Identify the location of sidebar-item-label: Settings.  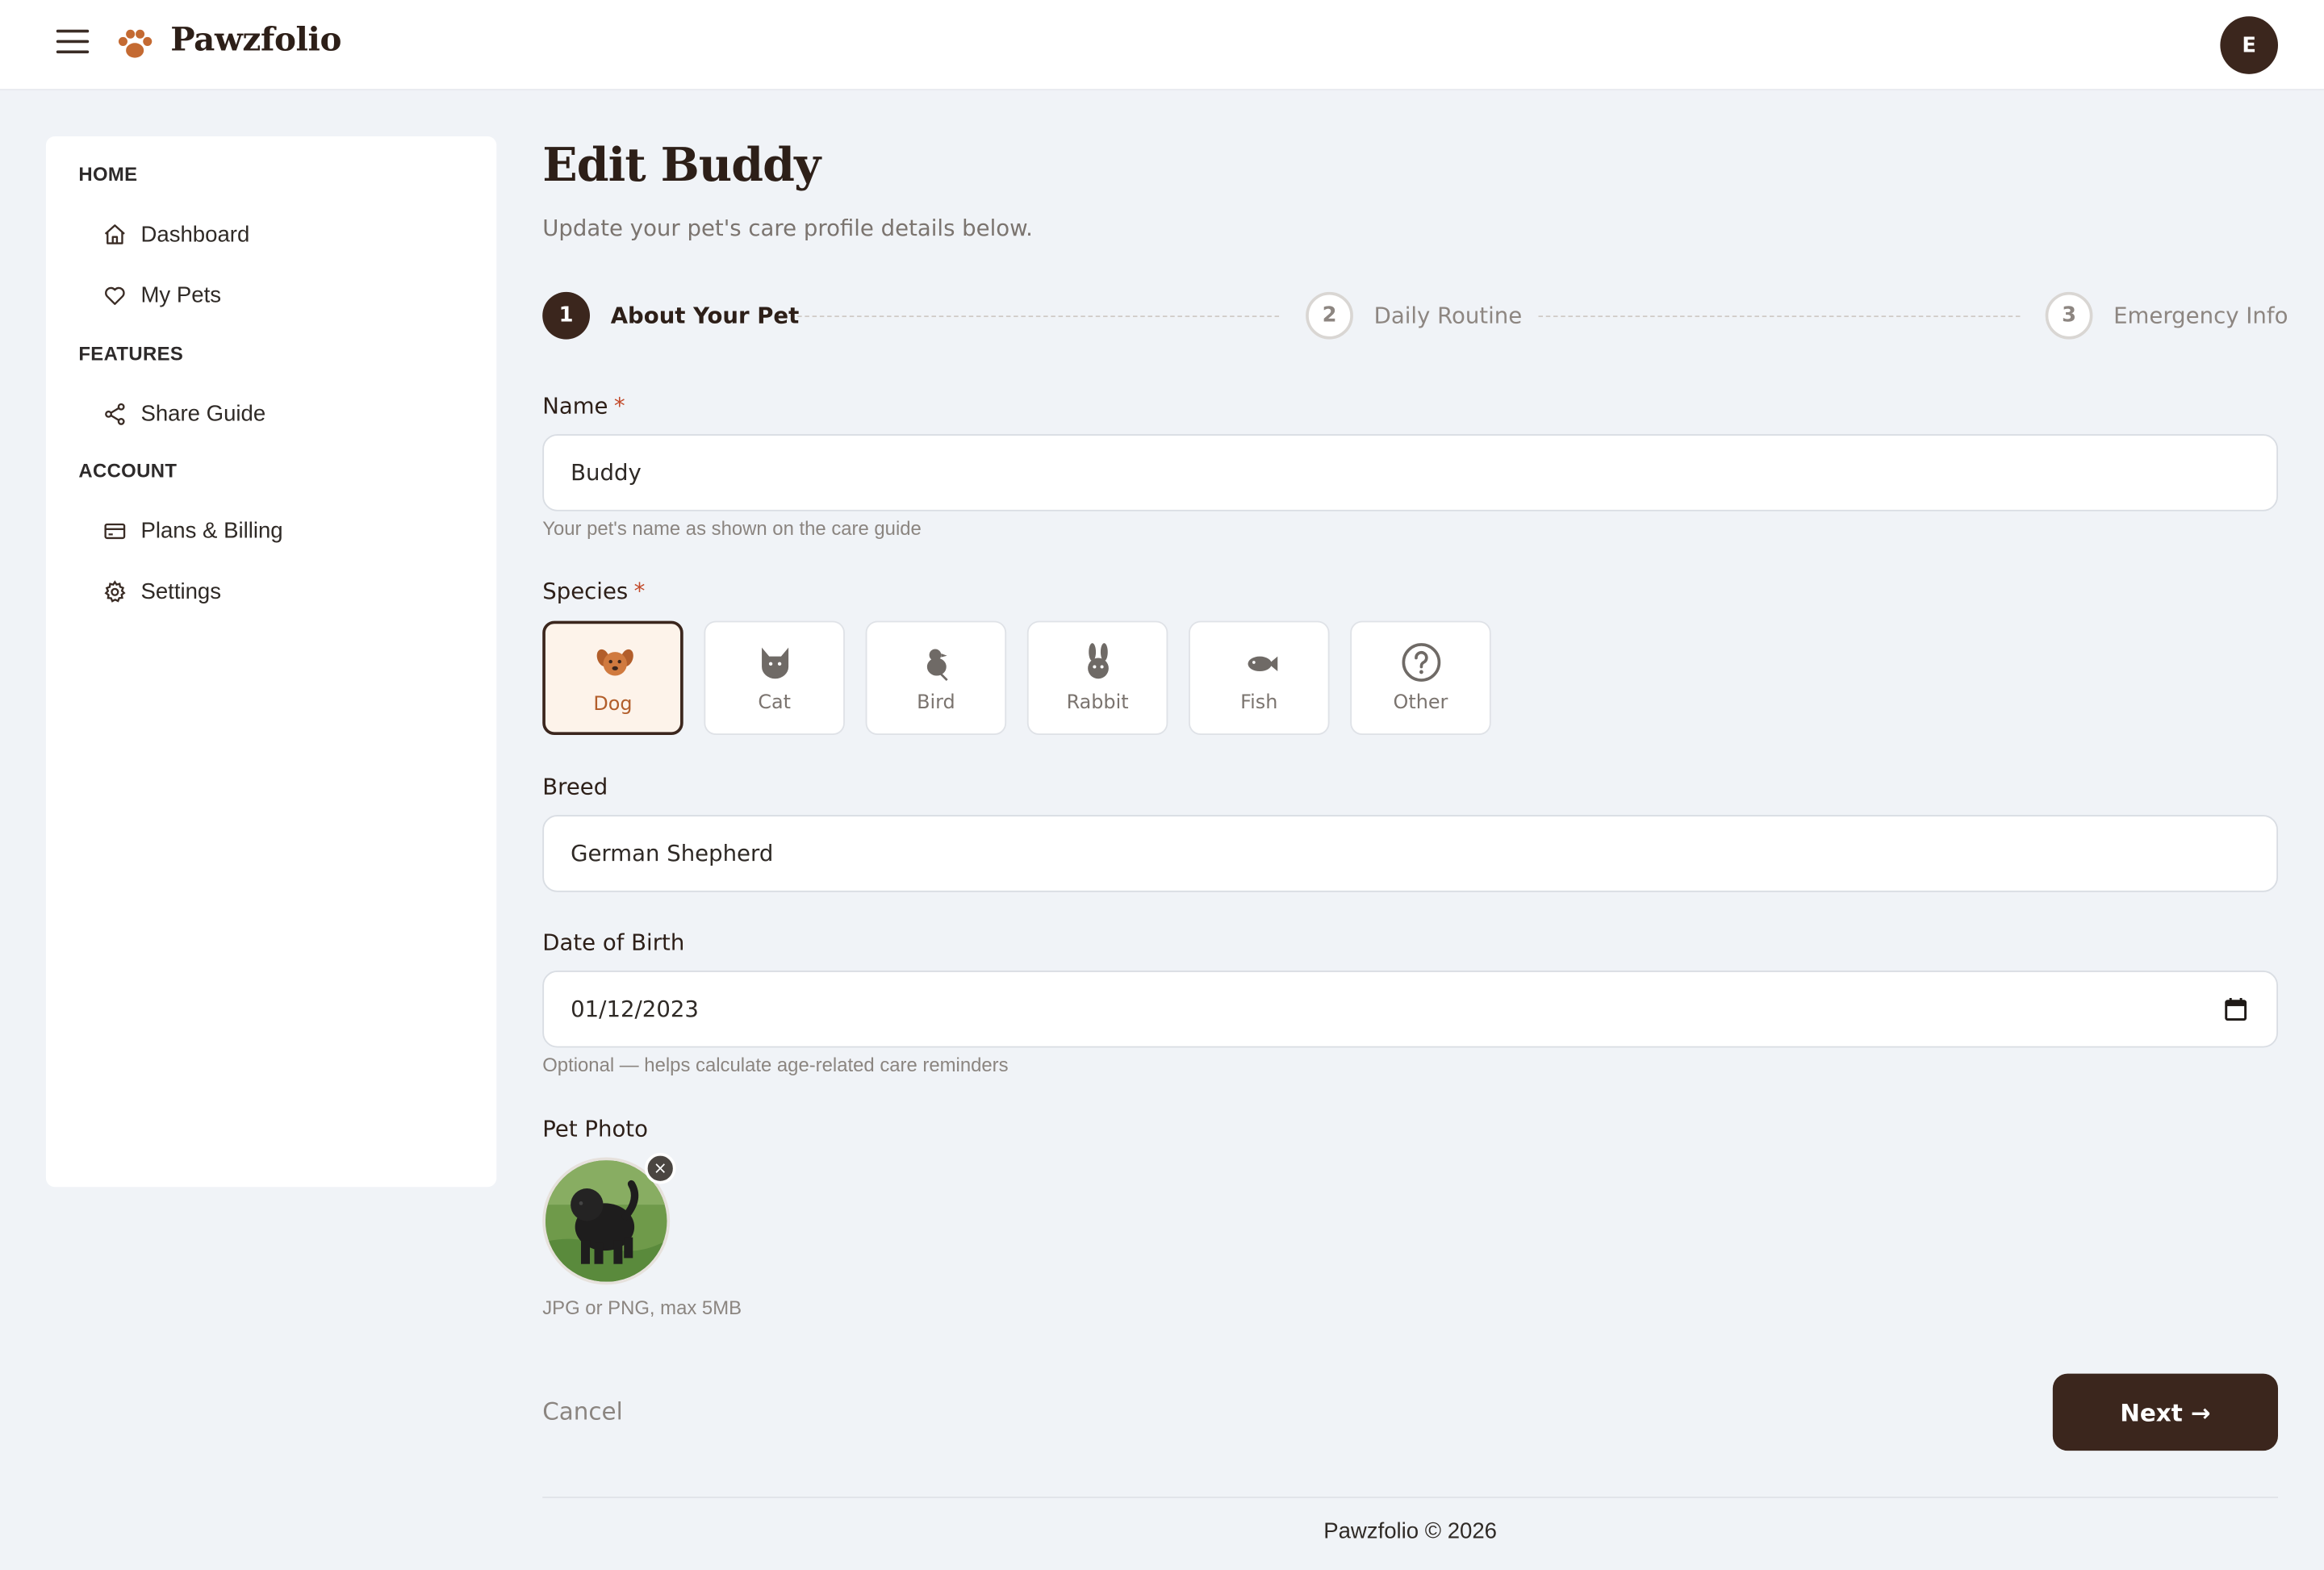
(181, 591).